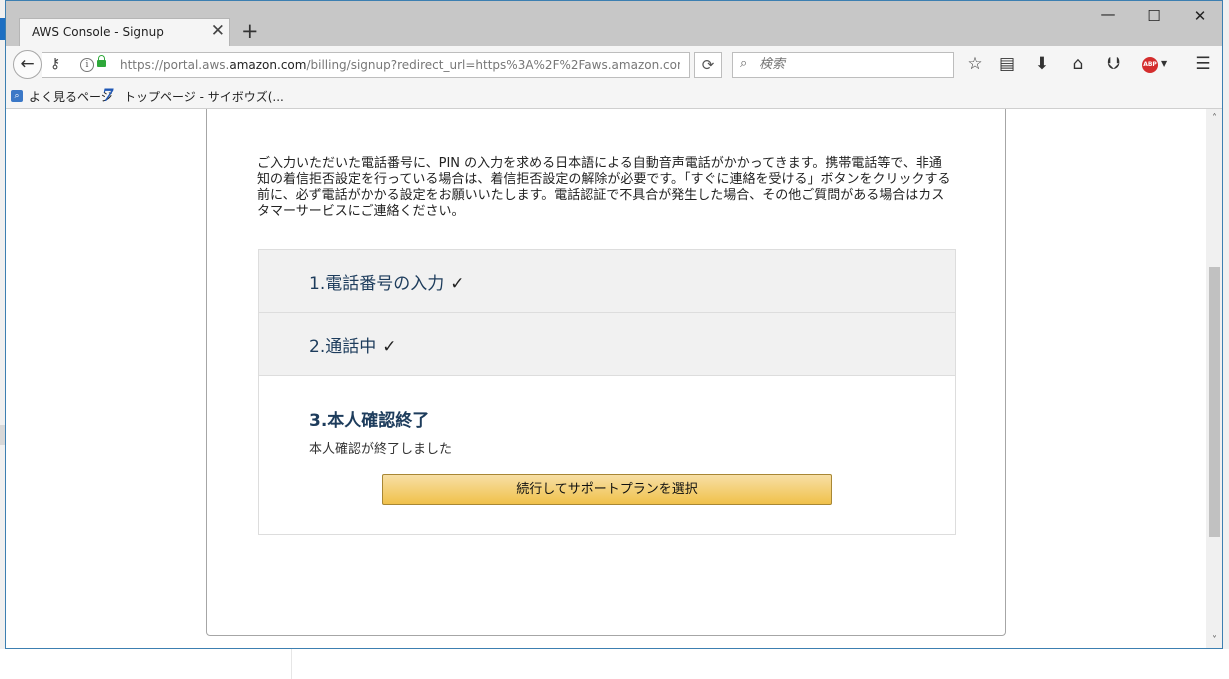 The width and height of the screenshot is (1229, 679). I want to click on key-icon: ⚷, so click(55, 64).